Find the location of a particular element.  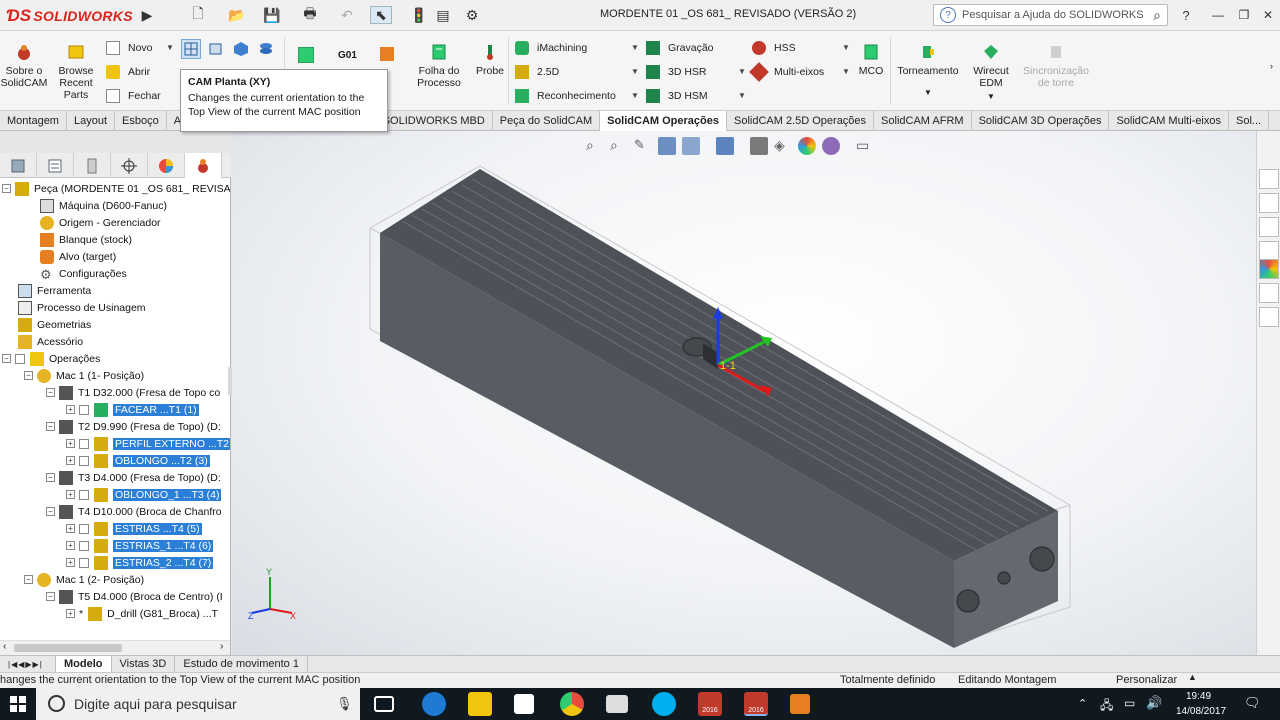

windows-start-icon is located at coordinates (18, 704).